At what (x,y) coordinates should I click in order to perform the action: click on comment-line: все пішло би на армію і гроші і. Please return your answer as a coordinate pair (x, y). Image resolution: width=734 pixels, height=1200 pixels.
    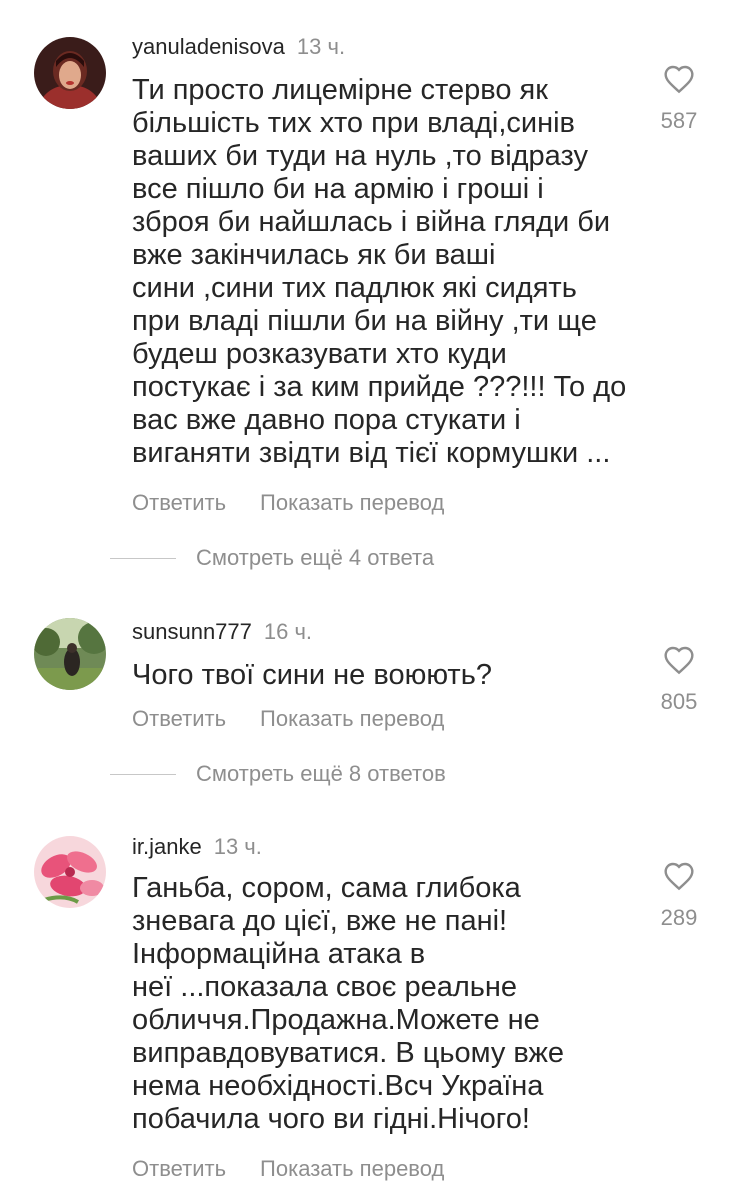
    Looking at the image, I should click on (338, 189).